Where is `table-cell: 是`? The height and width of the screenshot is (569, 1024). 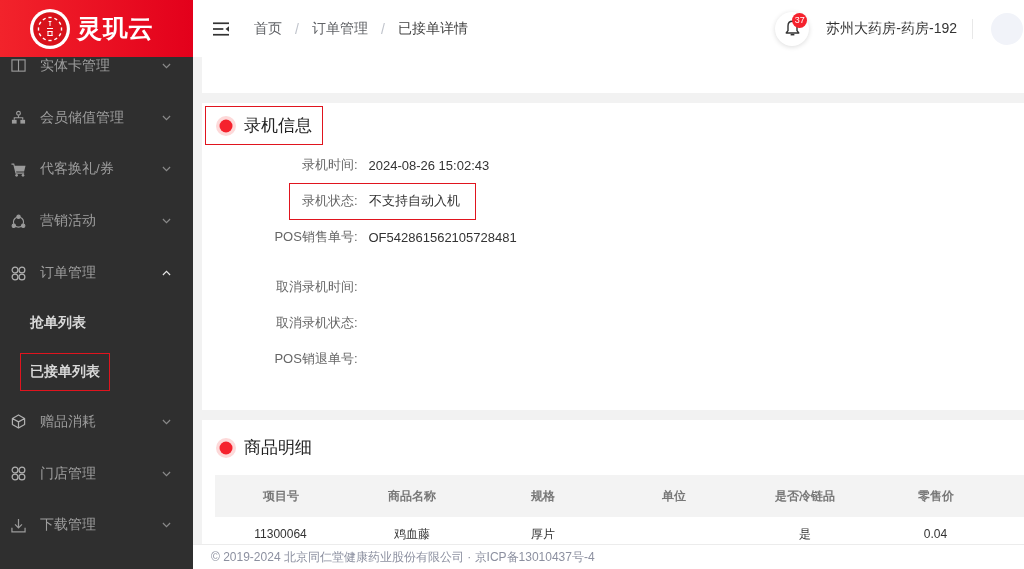
table-cell: 是 is located at coordinates (804, 533).